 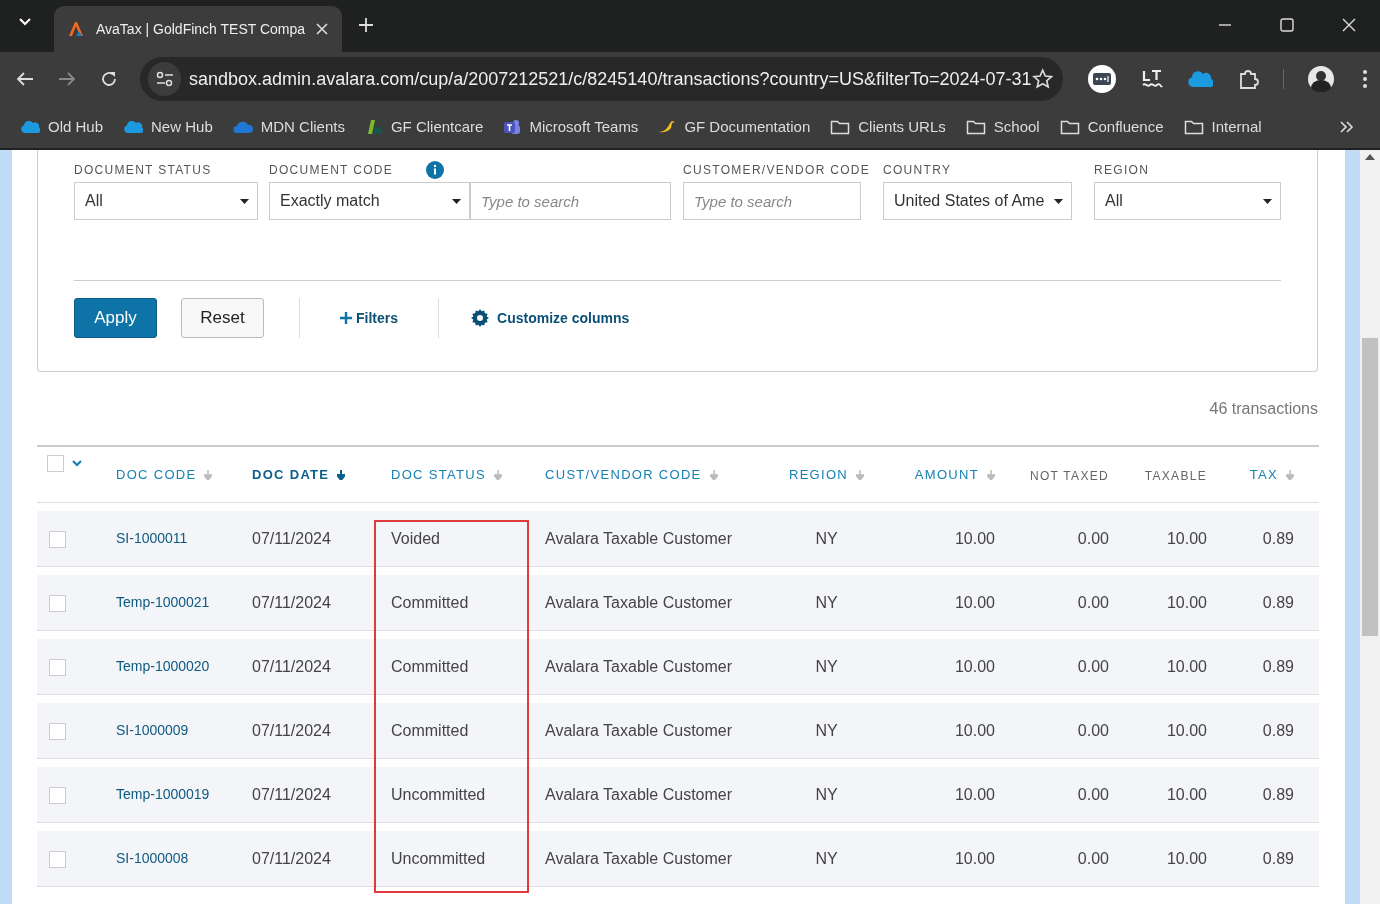 What do you see at coordinates (198, 29) in the screenshot?
I see `browser-tab: AvaTax | GoldFinch TEST Compa` at bounding box center [198, 29].